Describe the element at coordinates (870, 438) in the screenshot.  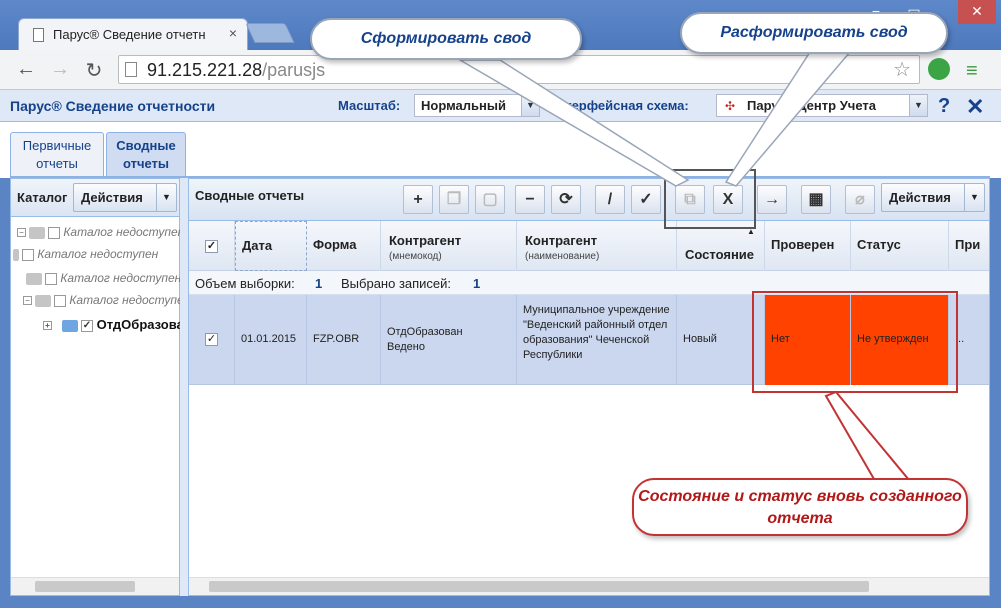
I see `pointer-state-status` at that location.